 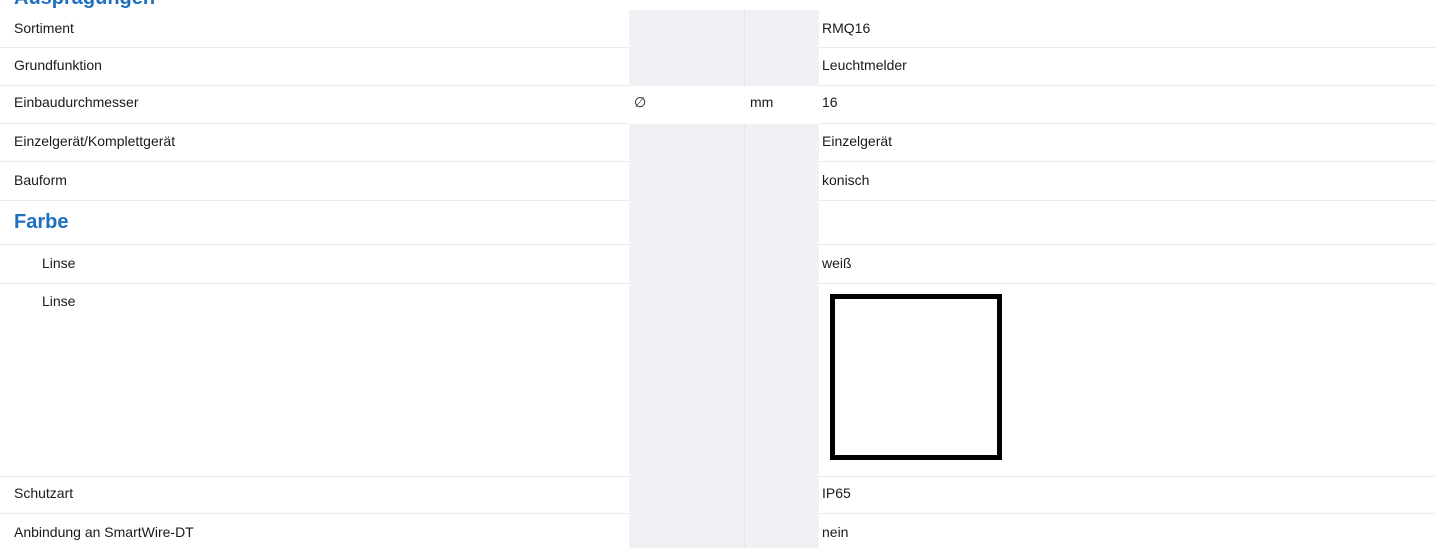 I want to click on spec-row-einzelgeraet: Einzelgerät/Komplettgerät Einzelgerät, so click(x=718, y=143).